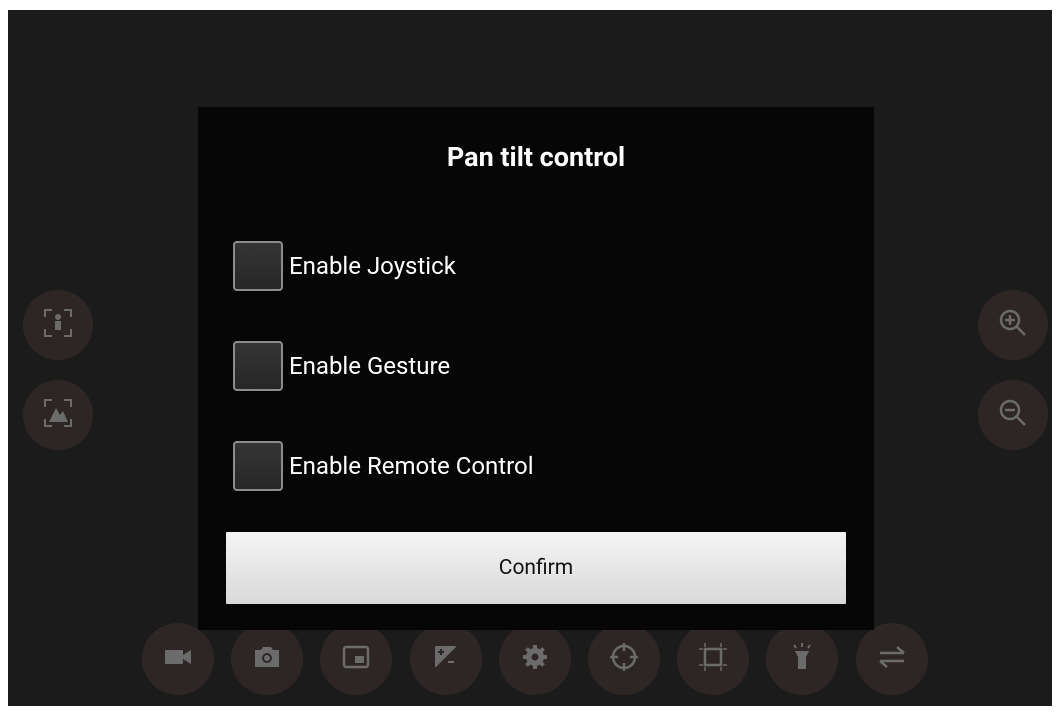 Image resolution: width=1059 pixels, height=715 pixels. Describe the element at coordinates (536, 157) in the screenshot. I see `dialog-title: Pan tilt control` at that location.